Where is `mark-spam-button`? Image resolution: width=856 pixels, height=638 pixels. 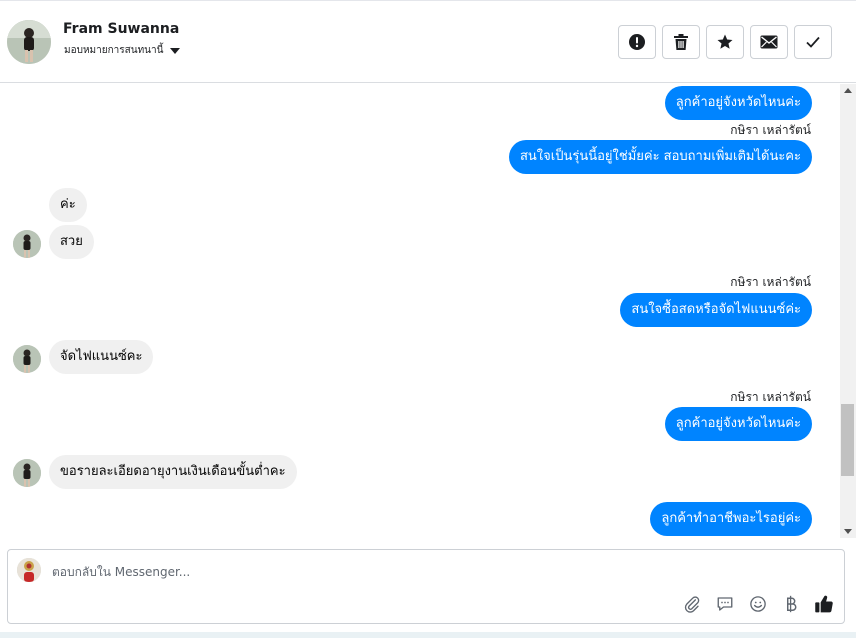 mark-spam-button is located at coordinates (637, 42).